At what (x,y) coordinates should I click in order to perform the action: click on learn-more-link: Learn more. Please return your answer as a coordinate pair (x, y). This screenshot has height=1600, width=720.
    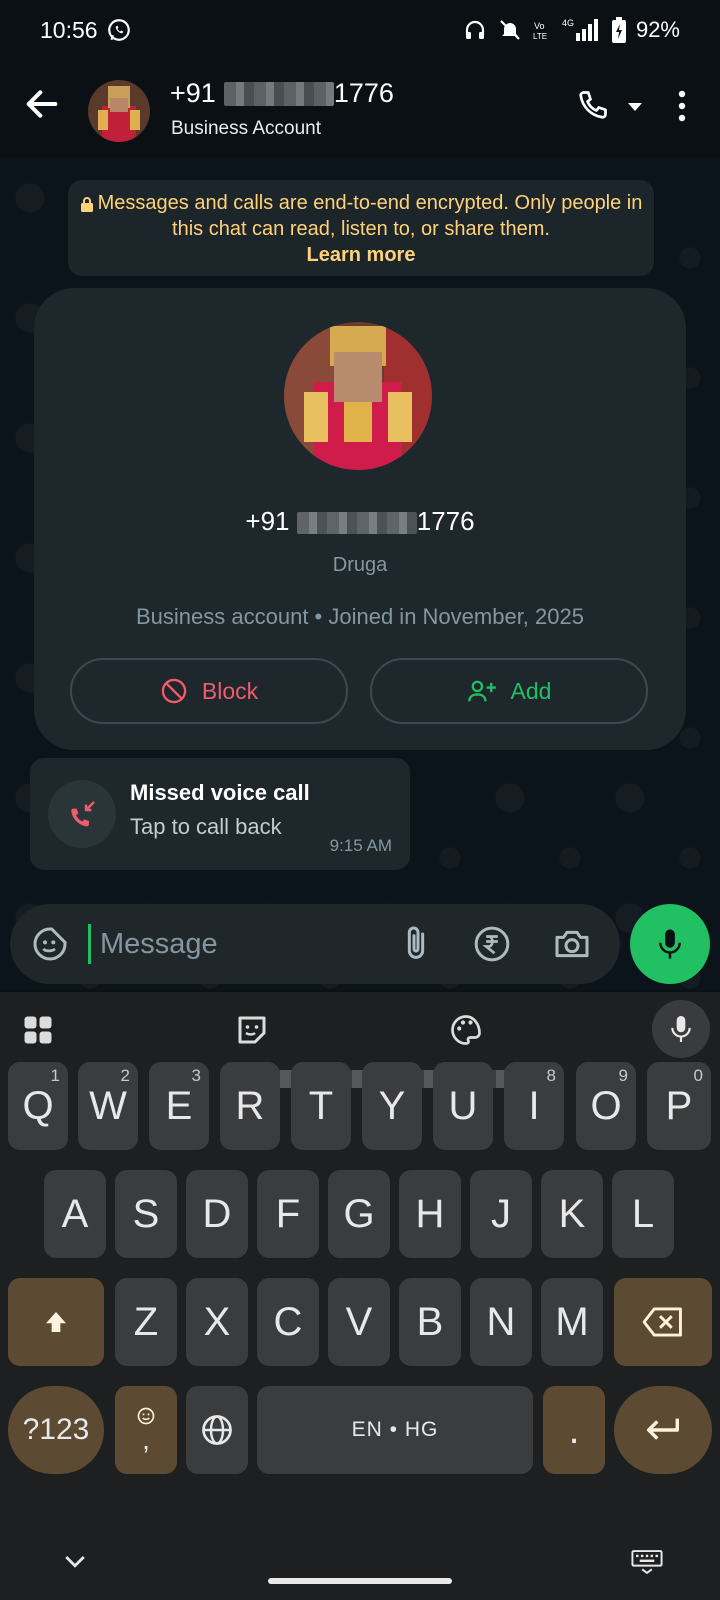
    Looking at the image, I should click on (361, 255).